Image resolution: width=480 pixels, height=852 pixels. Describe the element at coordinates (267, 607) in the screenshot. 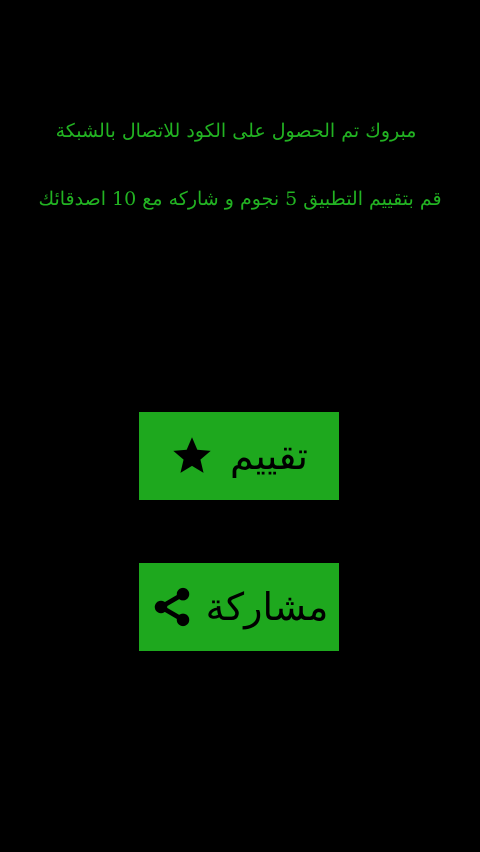

I see `share-button-label: مشاركة` at that location.